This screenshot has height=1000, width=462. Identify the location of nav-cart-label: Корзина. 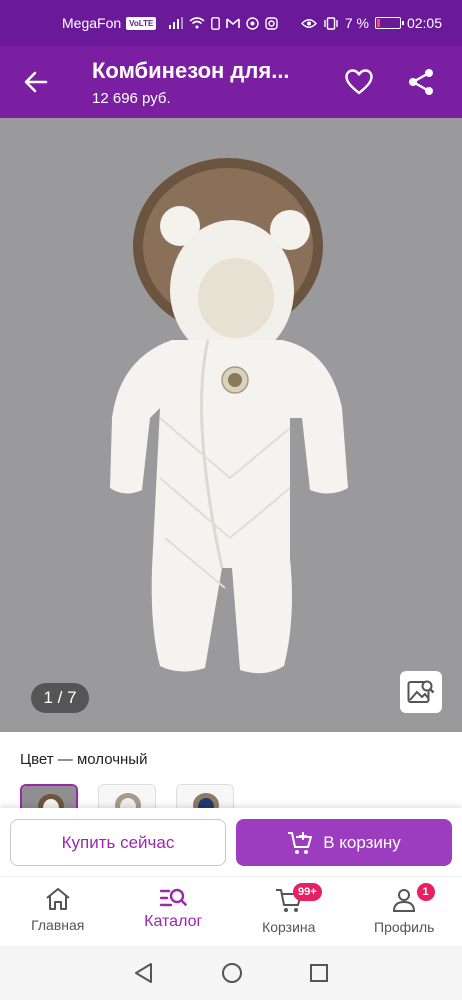
(289, 927).